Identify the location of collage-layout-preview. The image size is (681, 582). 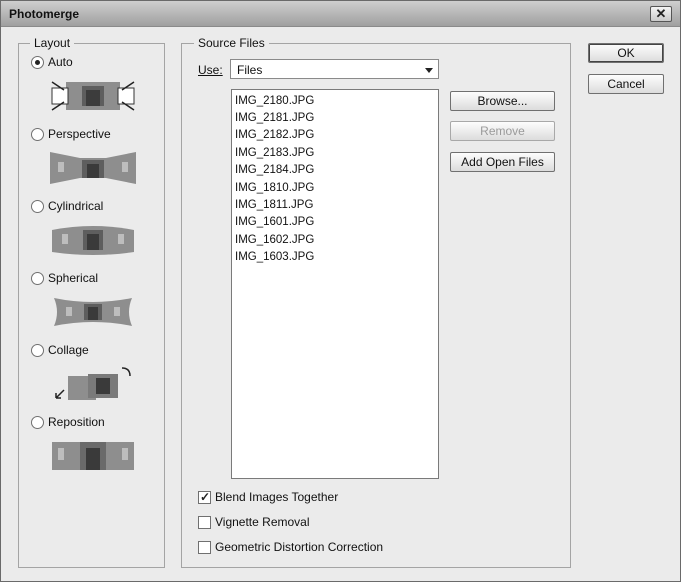
(93, 383).